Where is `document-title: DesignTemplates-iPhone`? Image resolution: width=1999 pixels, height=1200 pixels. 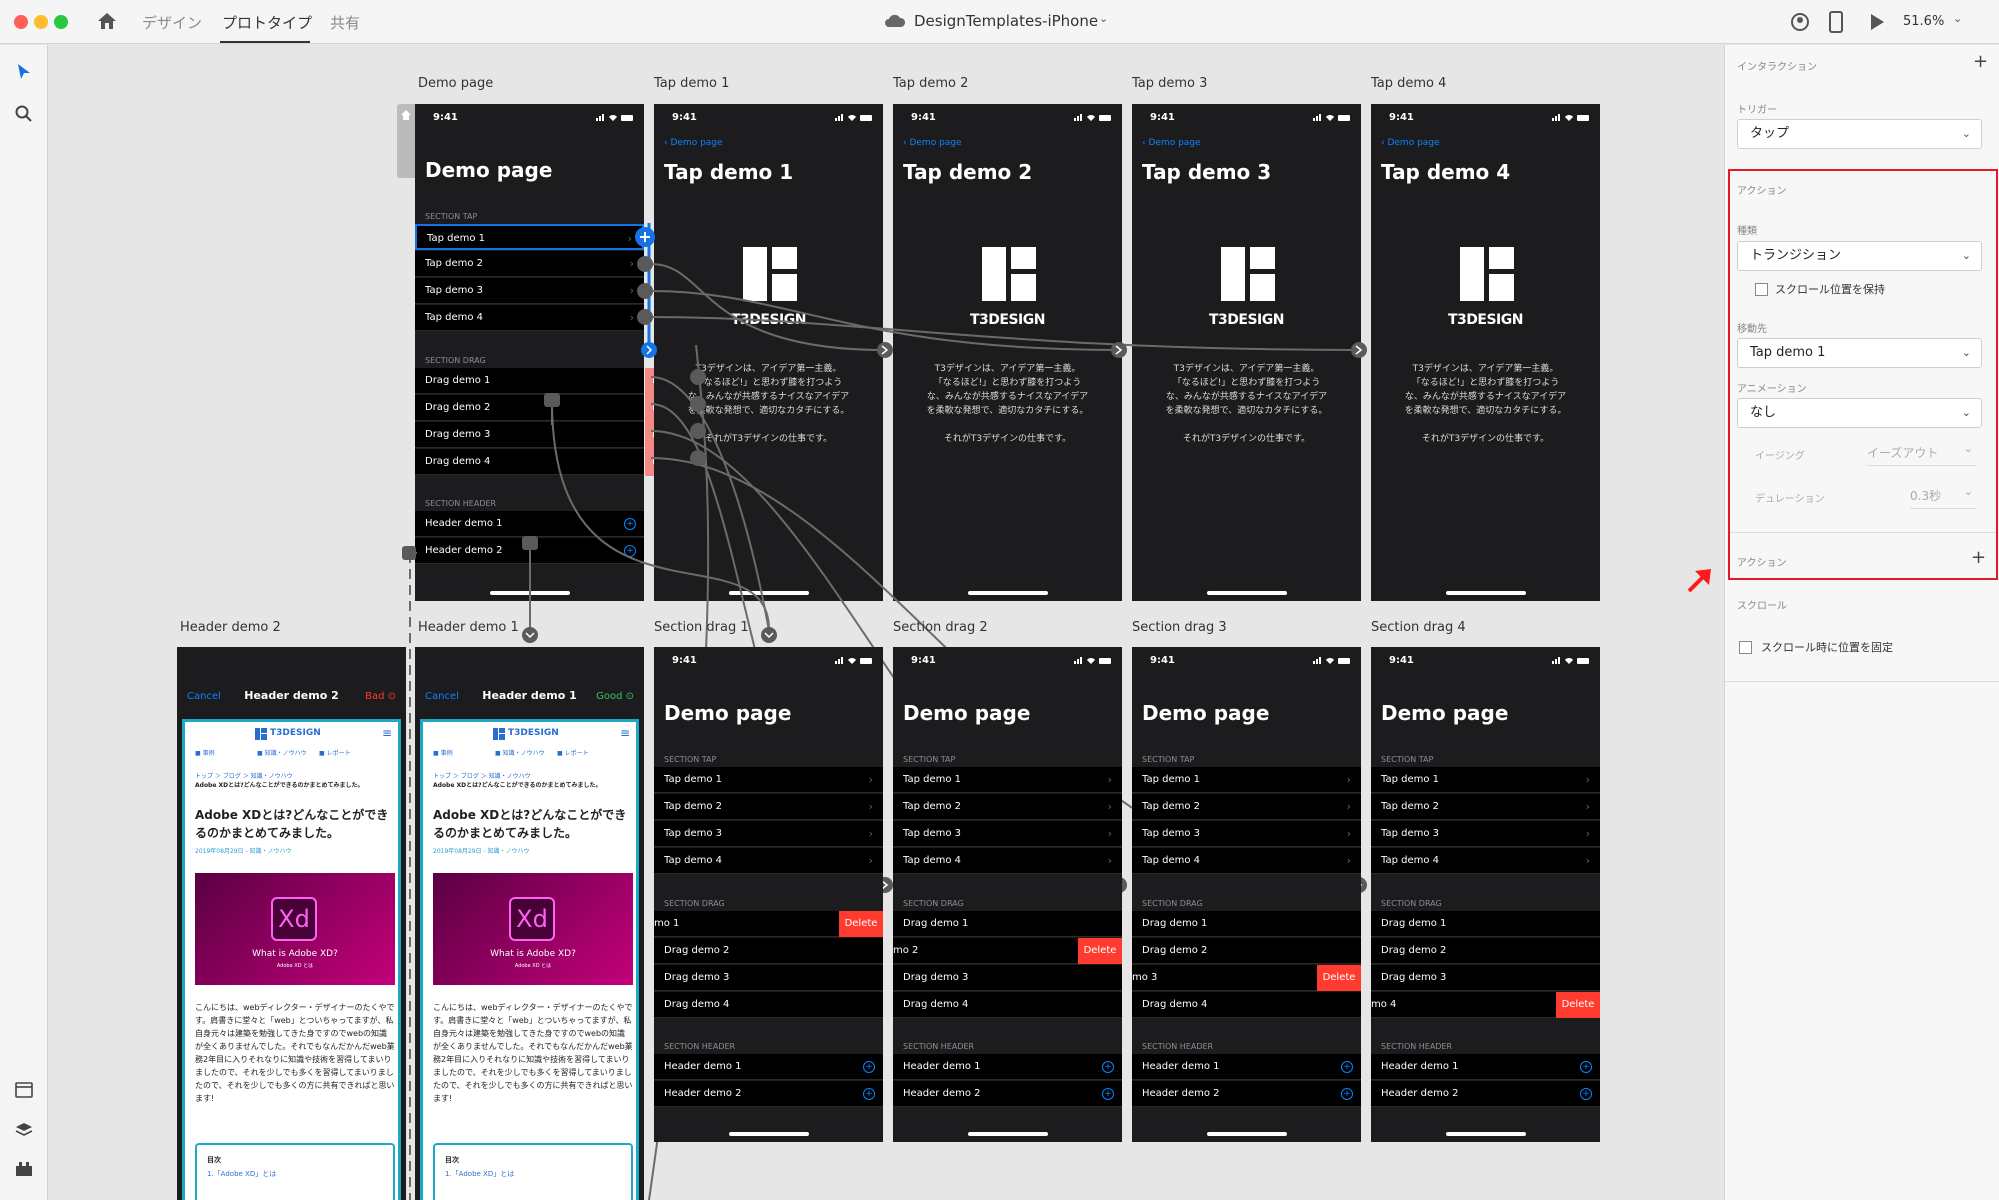
document-title: DesignTemplates-iPhone is located at coordinates (1006, 21).